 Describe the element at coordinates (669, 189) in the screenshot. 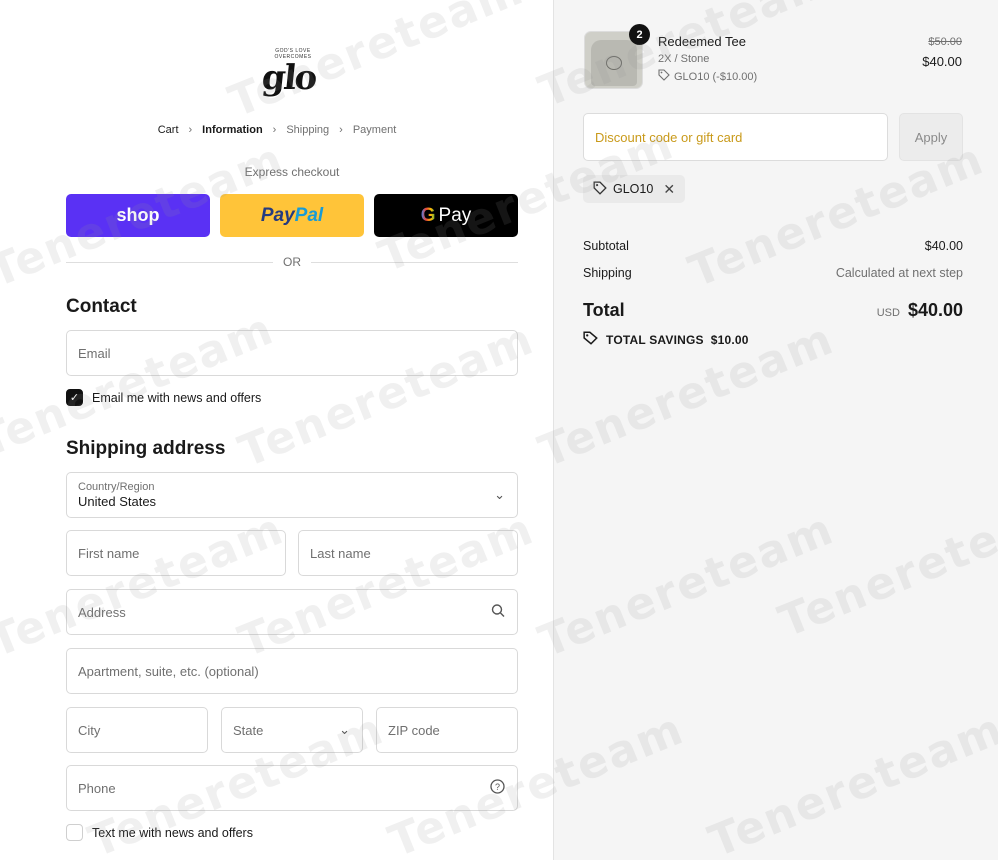

I see `close-icon: ✕` at that location.